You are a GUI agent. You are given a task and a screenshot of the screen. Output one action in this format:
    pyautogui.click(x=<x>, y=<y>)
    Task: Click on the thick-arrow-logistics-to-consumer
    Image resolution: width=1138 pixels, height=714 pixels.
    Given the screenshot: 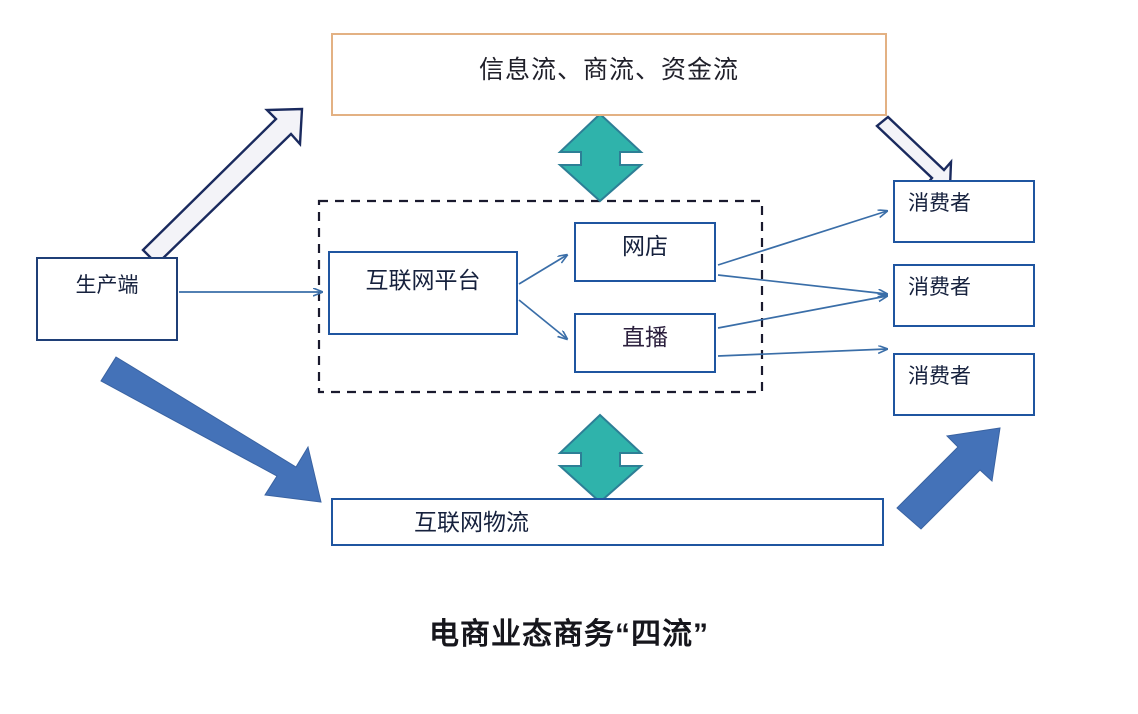 What is the action you would take?
    pyautogui.click(x=948, y=478)
    